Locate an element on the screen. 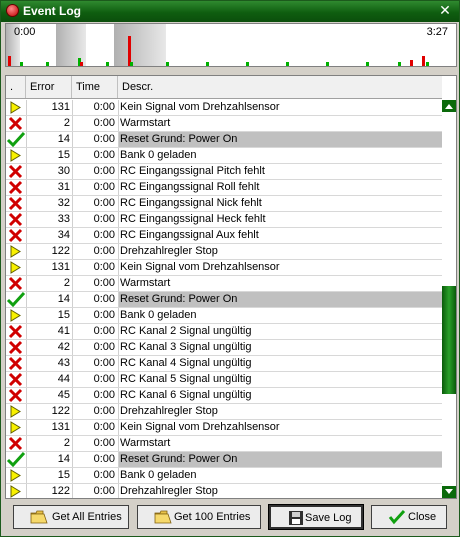 This screenshot has width=460, height=537. window-title: Event Log is located at coordinates (52, 11).